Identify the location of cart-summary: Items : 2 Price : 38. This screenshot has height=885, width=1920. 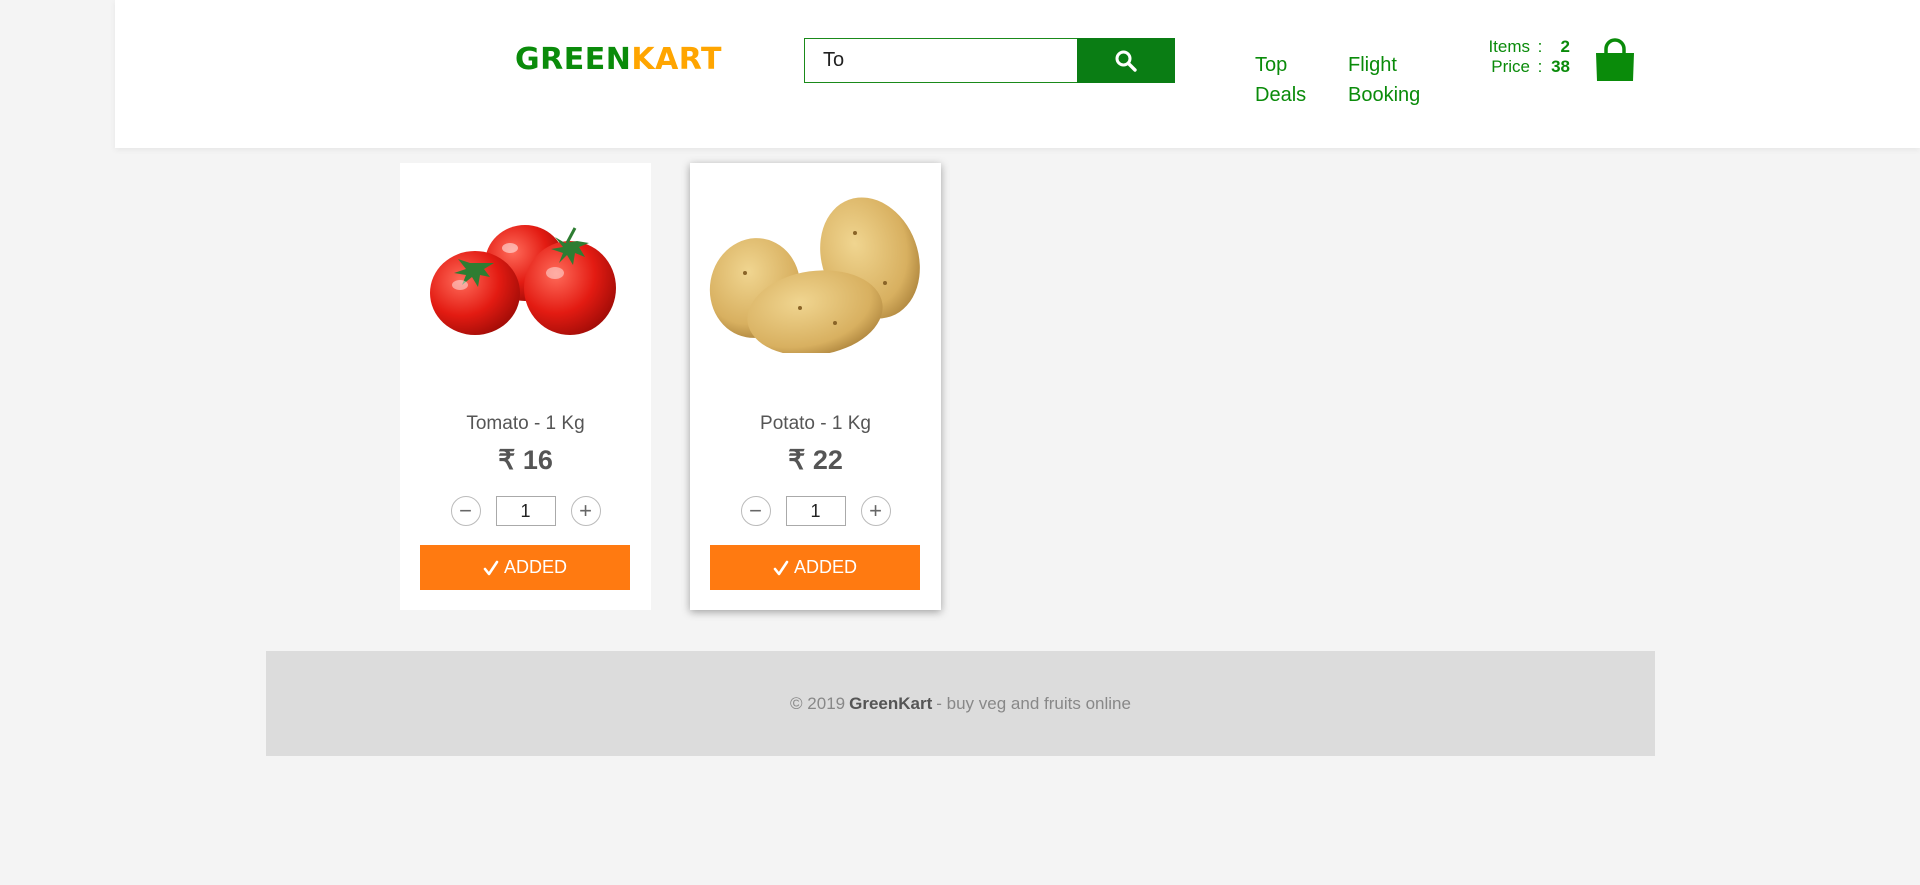
(1525, 57).